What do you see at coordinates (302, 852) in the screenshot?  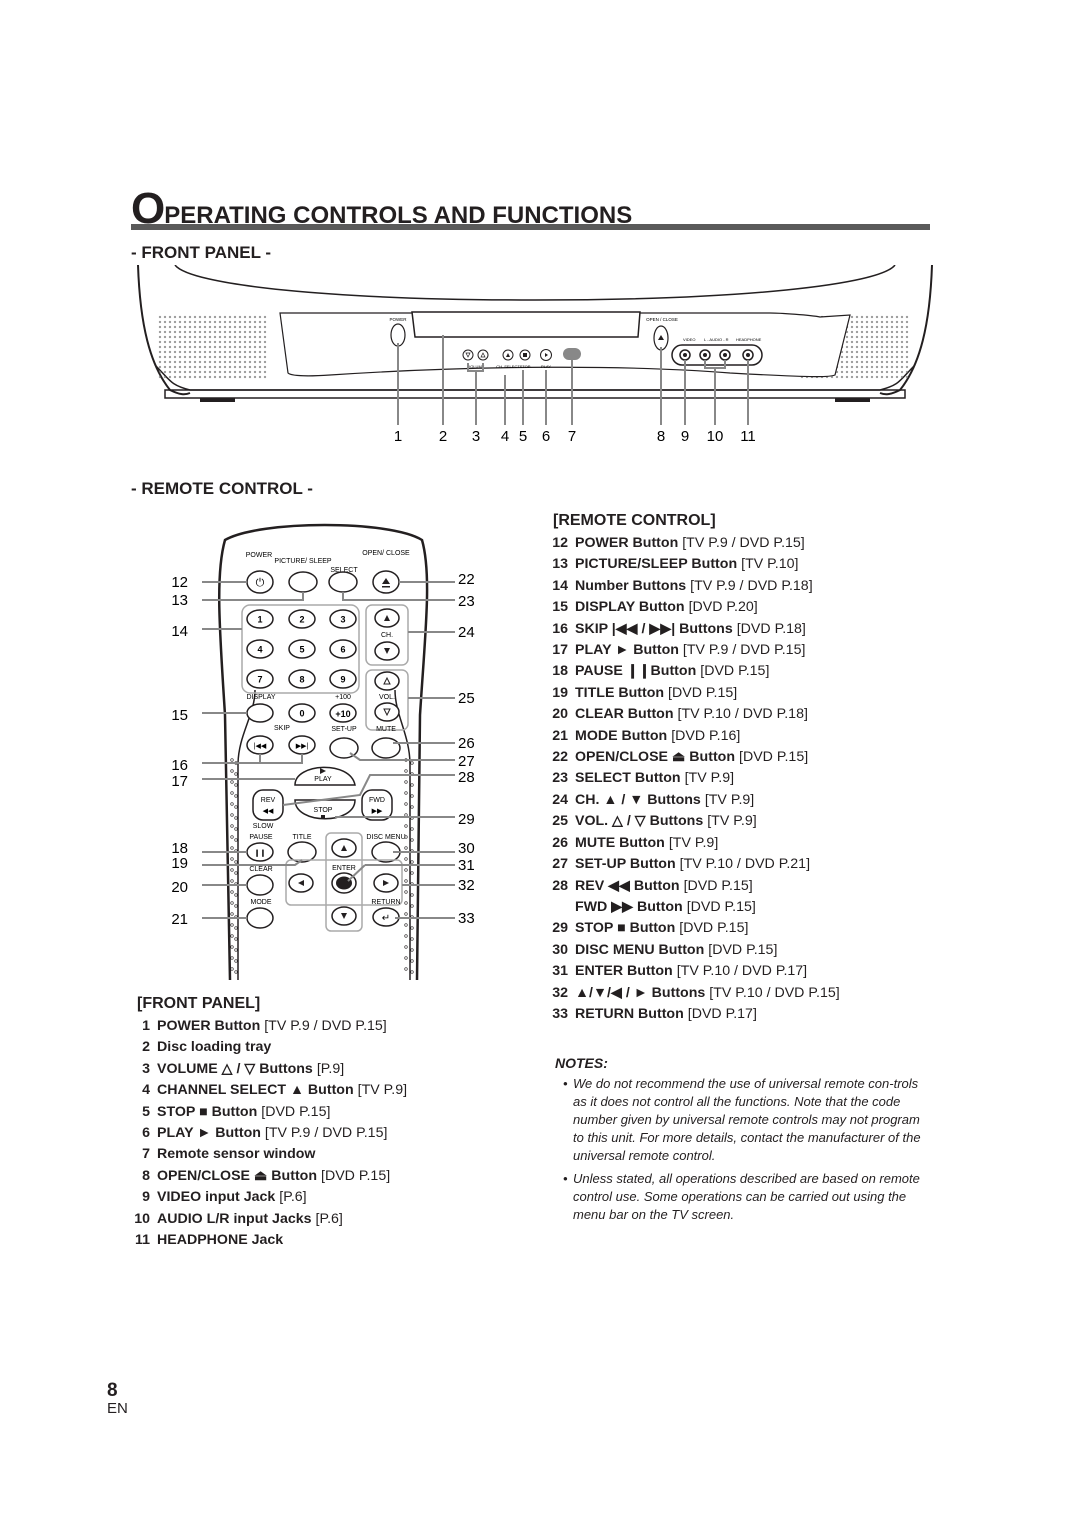 I see `title-button` at bounding box center [302, 852].